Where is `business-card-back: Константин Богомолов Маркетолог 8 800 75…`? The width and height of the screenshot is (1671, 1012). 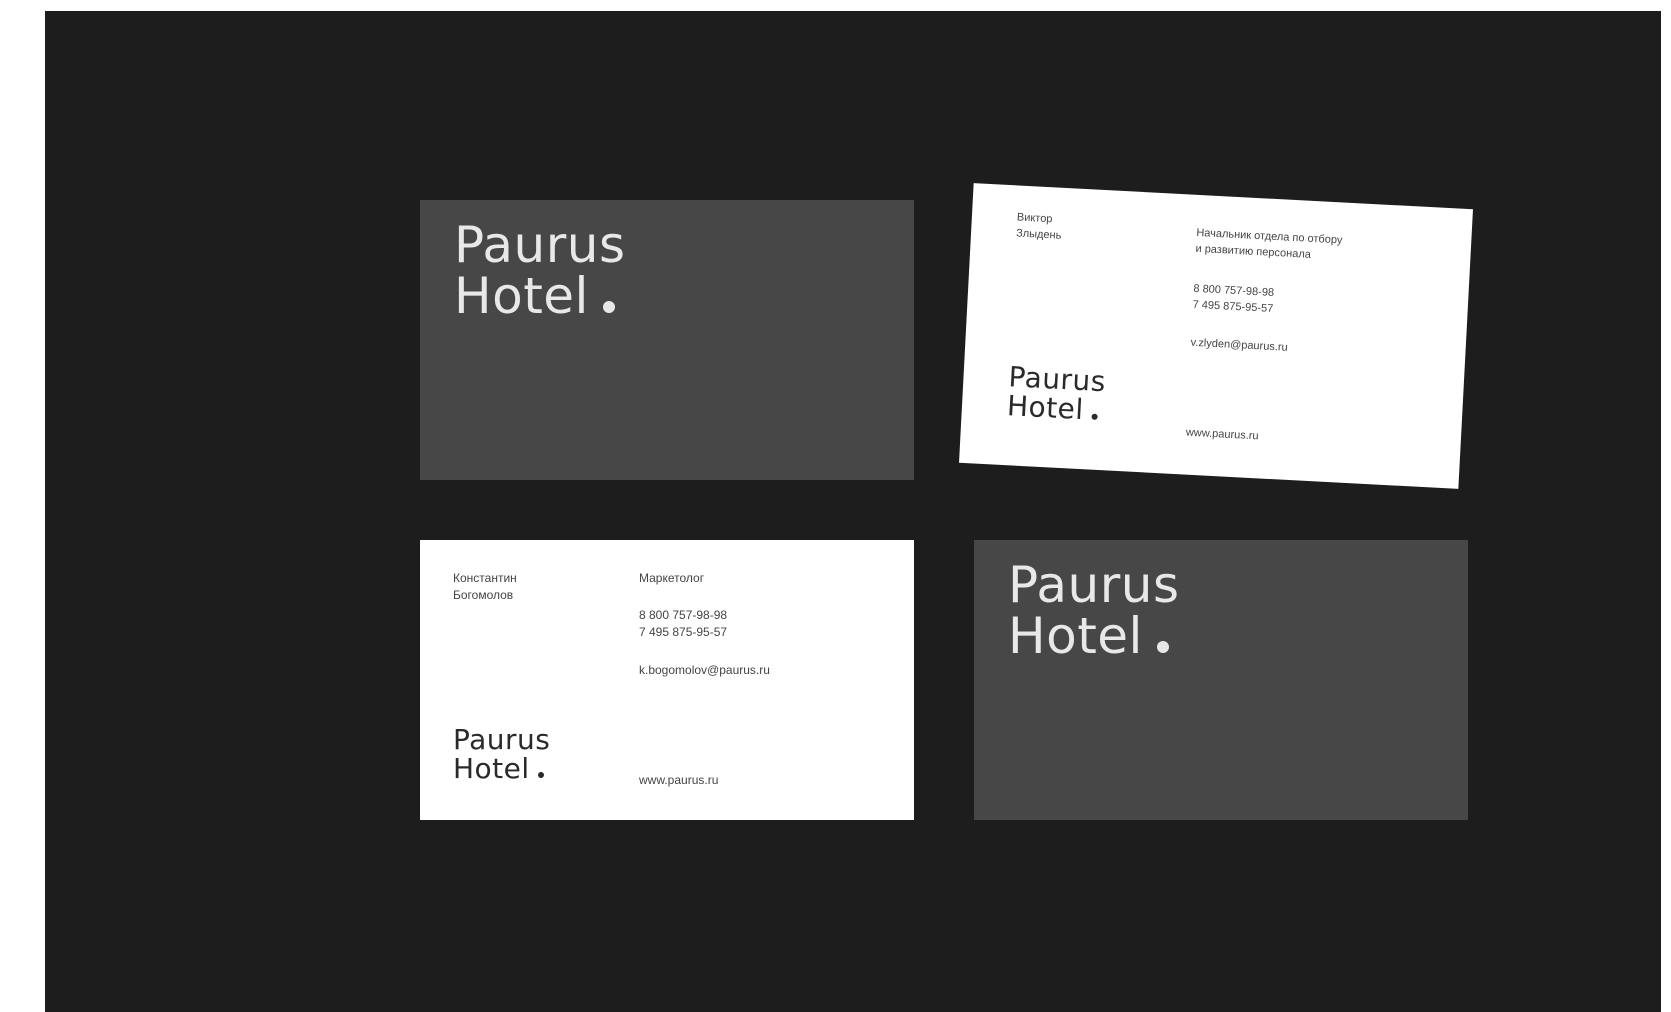 business-card-back: Константин Богомолов Маркетолог 8 800 75… is located at coordinates (667, 680).